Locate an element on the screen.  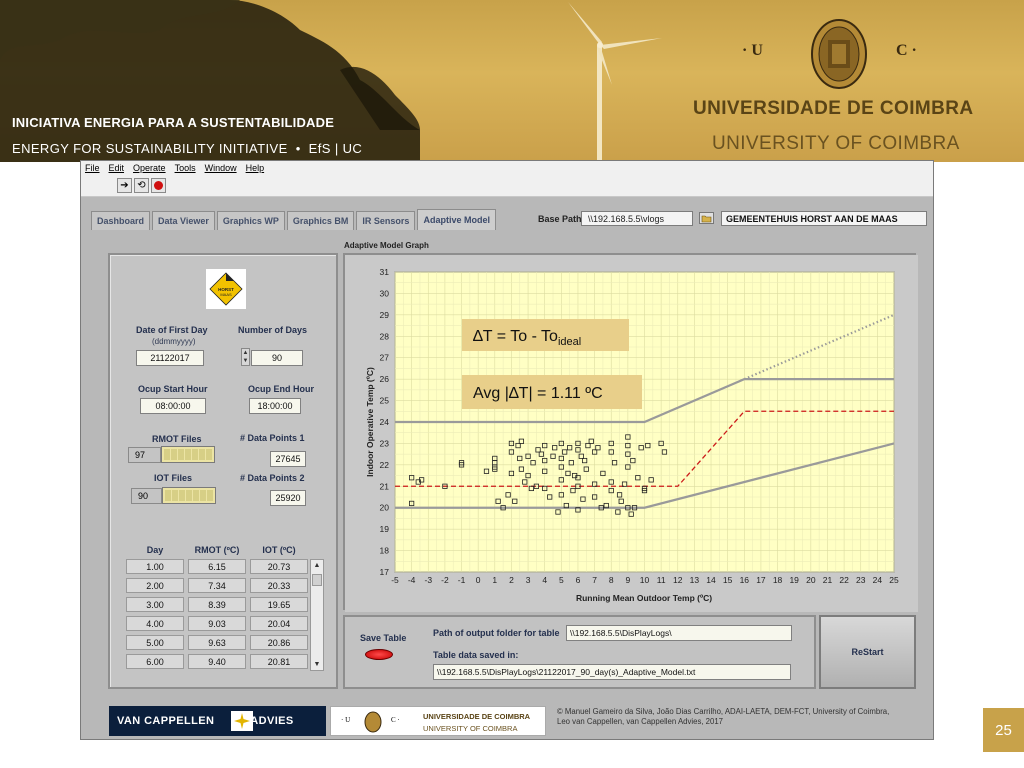
restart-button: ReStart is located at coordinates (867, 652).